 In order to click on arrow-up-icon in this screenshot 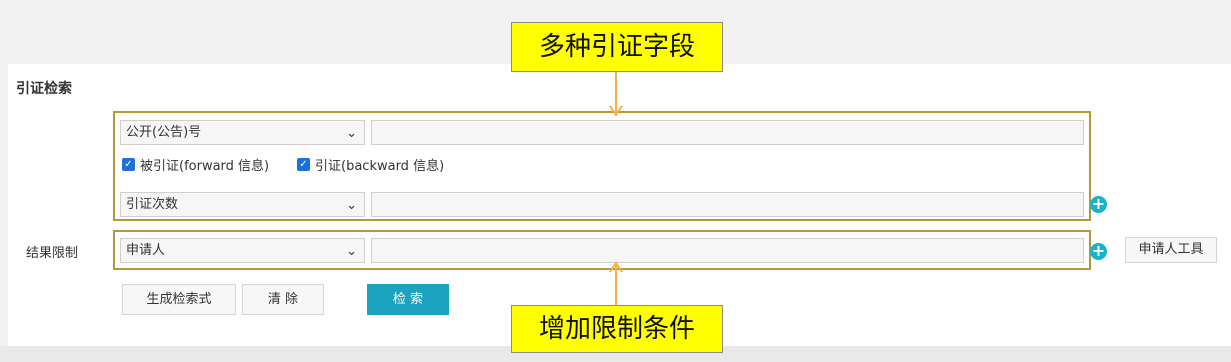, I will do `click(616, 283)`.